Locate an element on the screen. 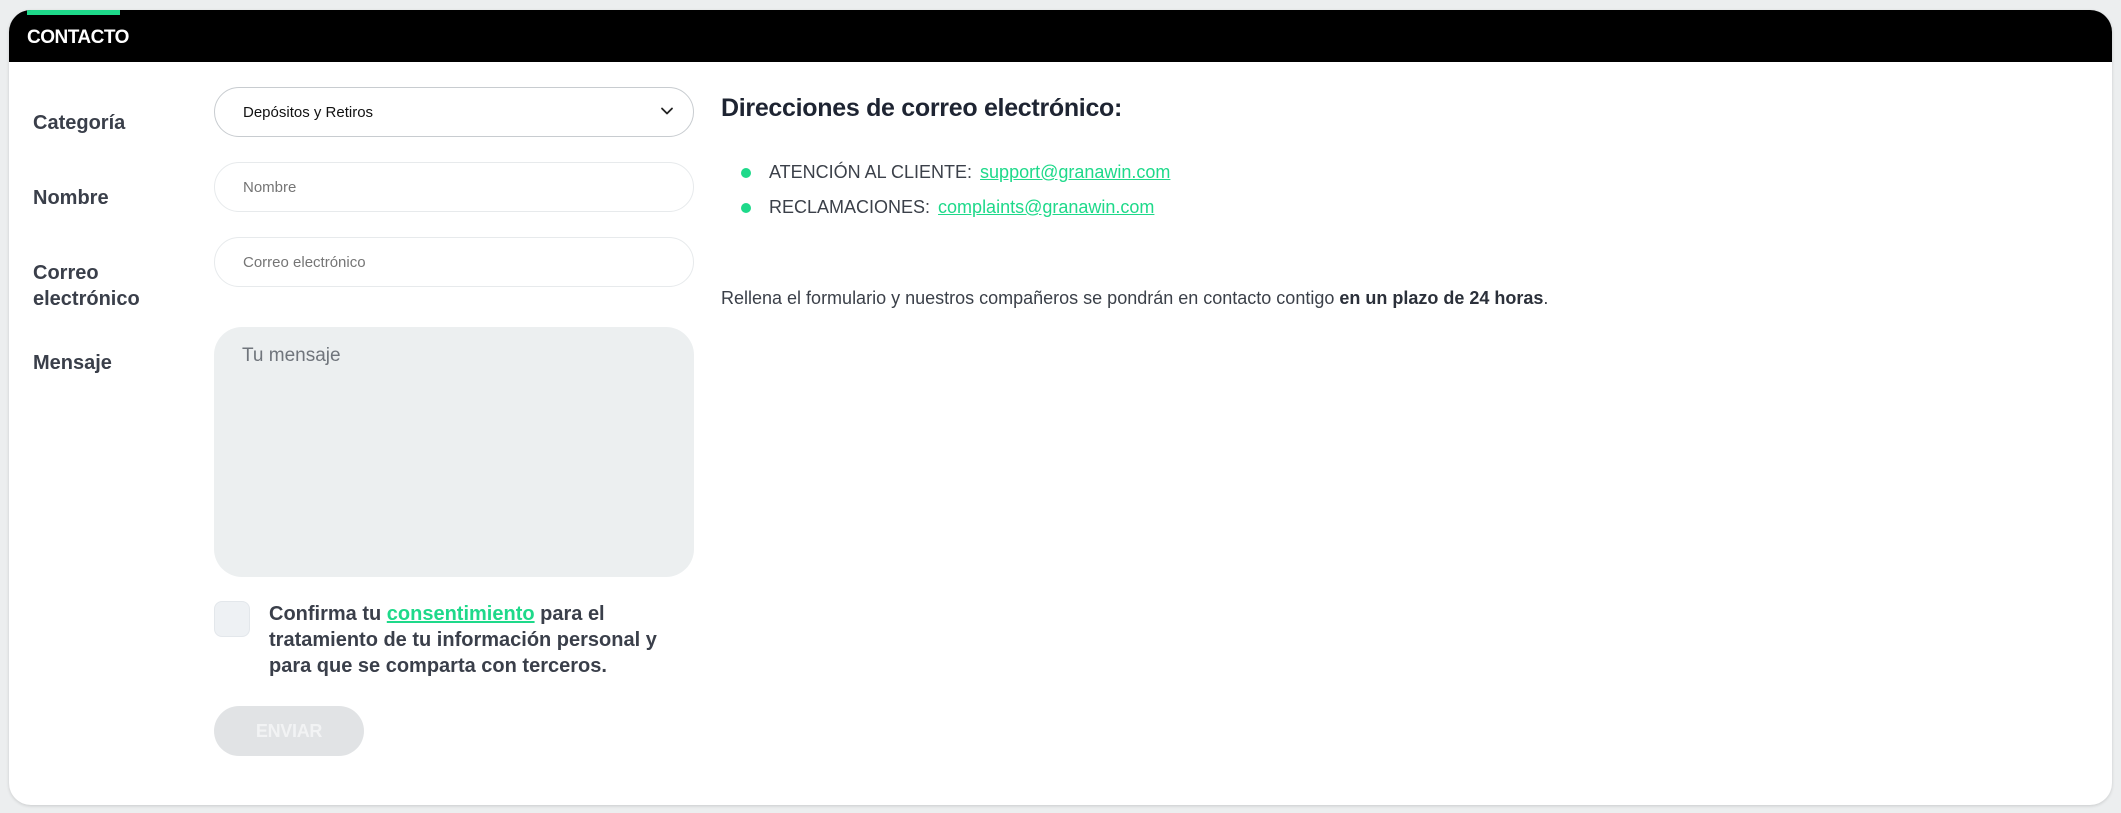 This screenshot has width=2121, height=813. category-select: Depósitos y Retiros is located at coordinates (454, 112).